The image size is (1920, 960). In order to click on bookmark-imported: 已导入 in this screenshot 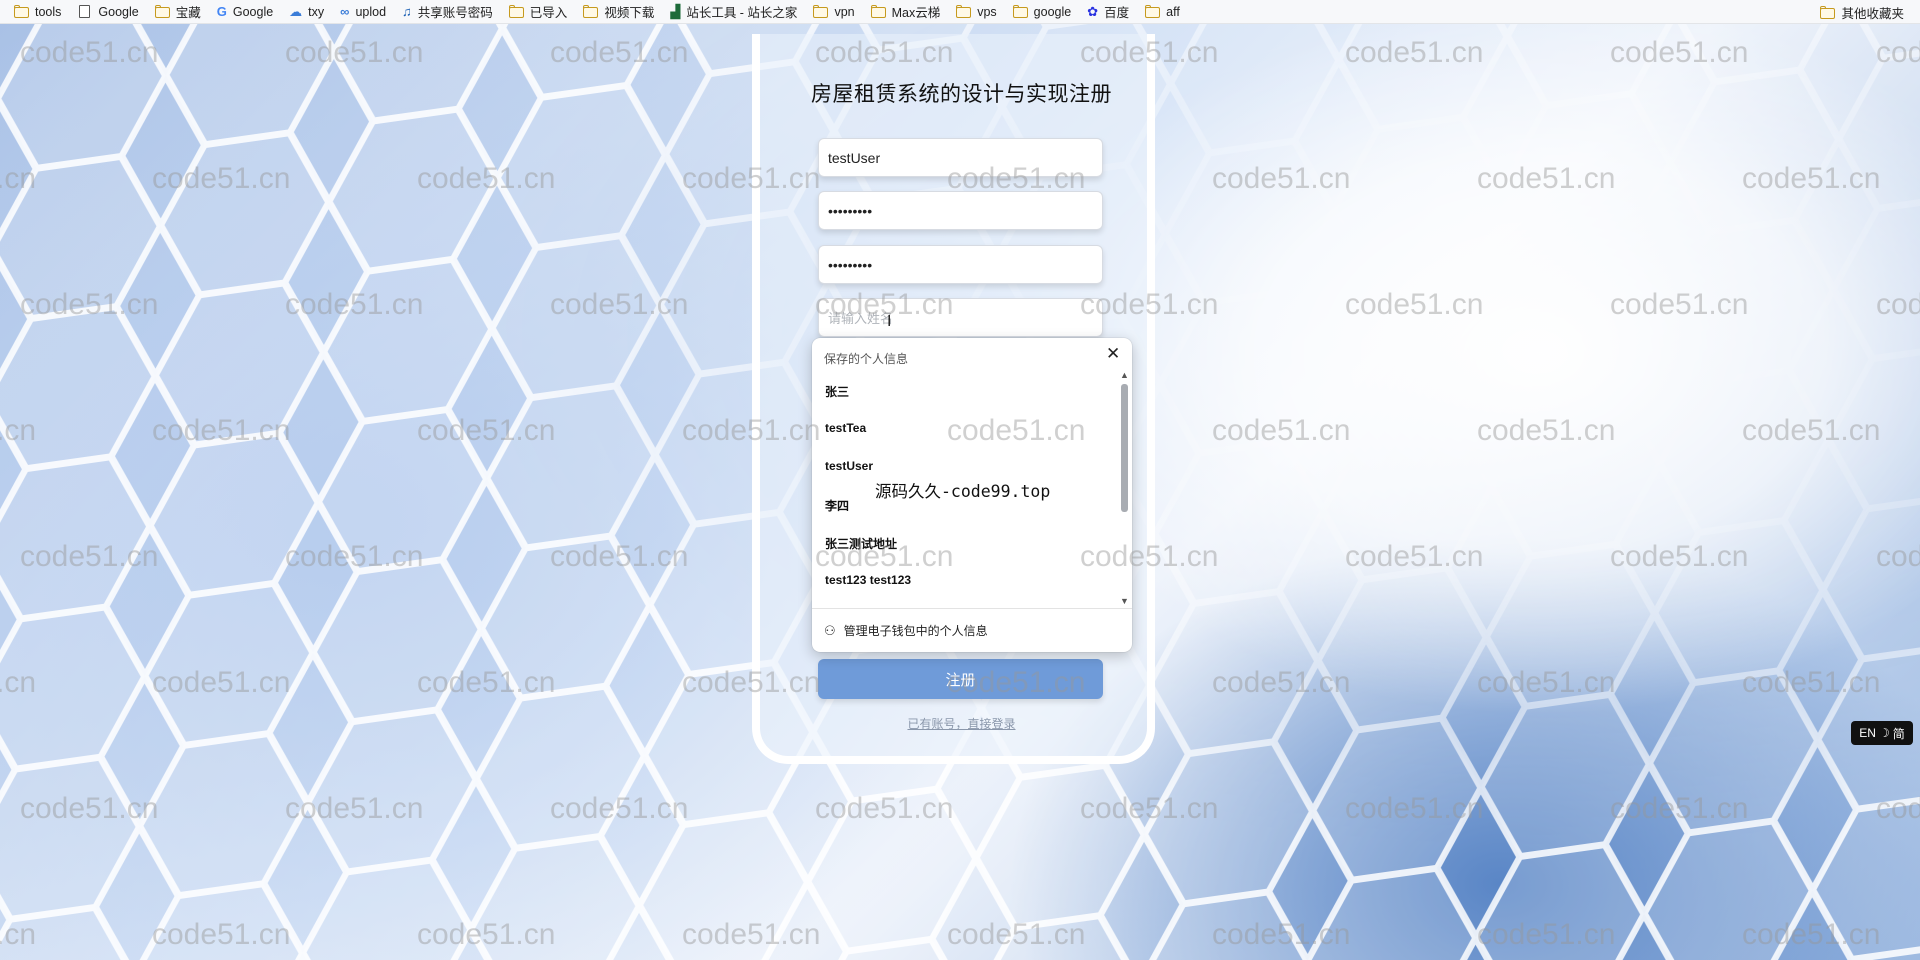, I will do `click(538, 12)`.